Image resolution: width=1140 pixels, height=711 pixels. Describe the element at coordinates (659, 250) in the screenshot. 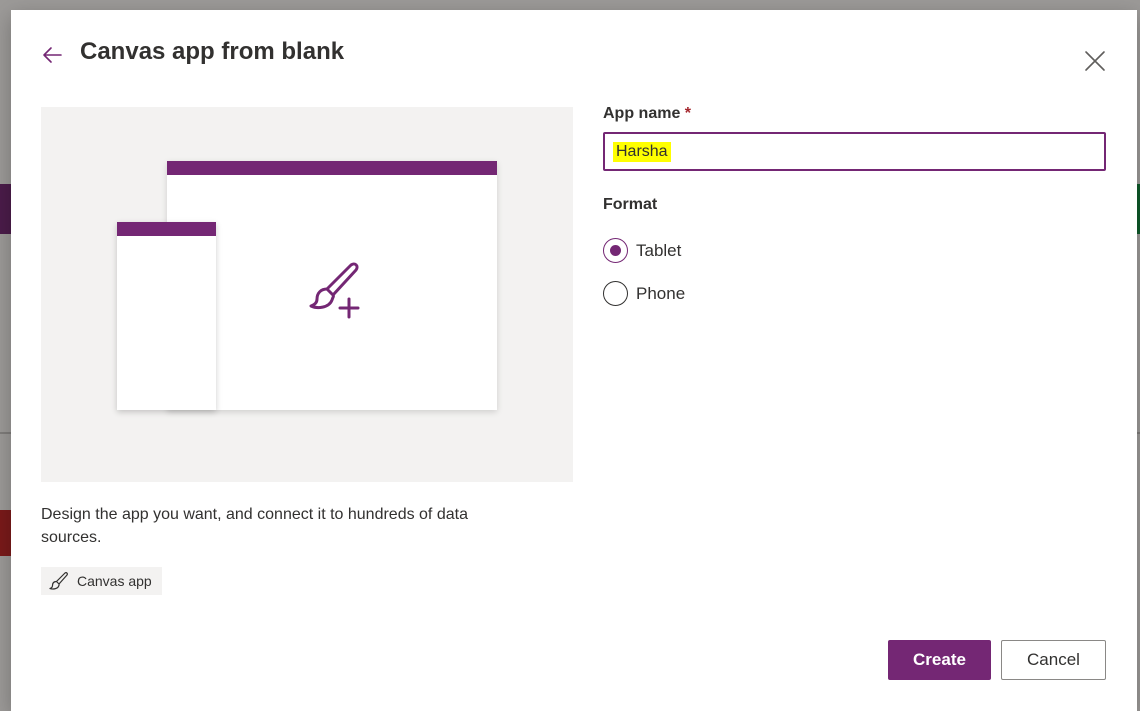

I see `format-option-label: Tablet` at that location.